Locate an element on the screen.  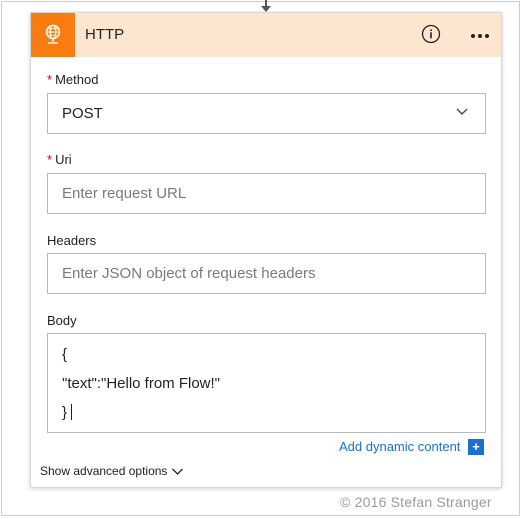
add-dynamic-content-link: Add dynamic content is located at coordinates (399, 446).